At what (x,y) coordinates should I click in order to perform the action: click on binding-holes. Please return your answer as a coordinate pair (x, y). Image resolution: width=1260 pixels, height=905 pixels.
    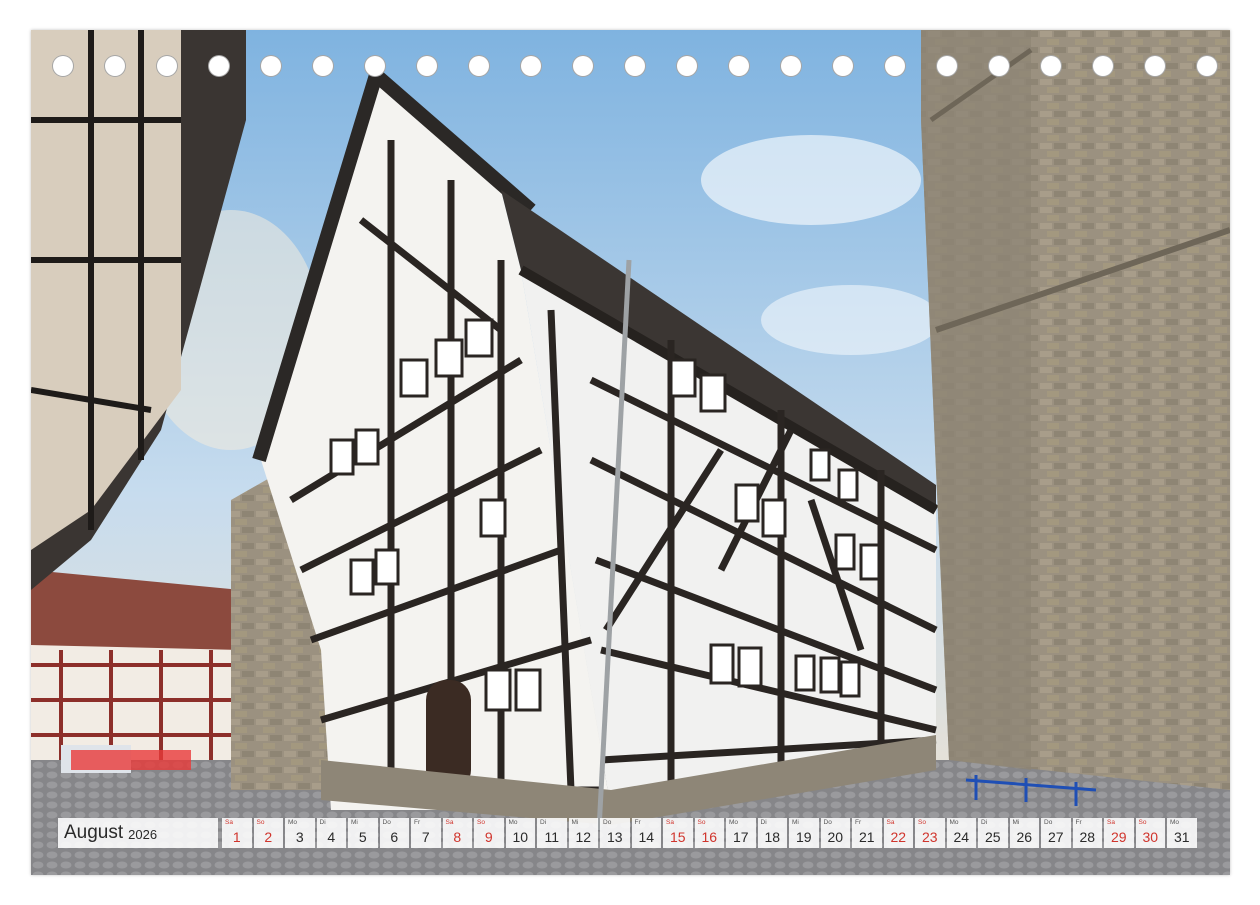
    Looking at the image, I should click on (635, 67).